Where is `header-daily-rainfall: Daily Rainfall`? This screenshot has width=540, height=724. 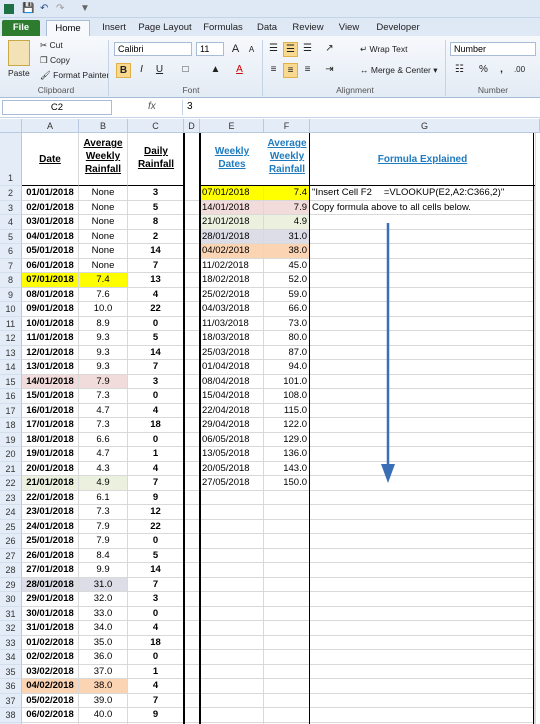
header-daily-rainfall: Daily Rainfall is located at coordinates (156, 159).